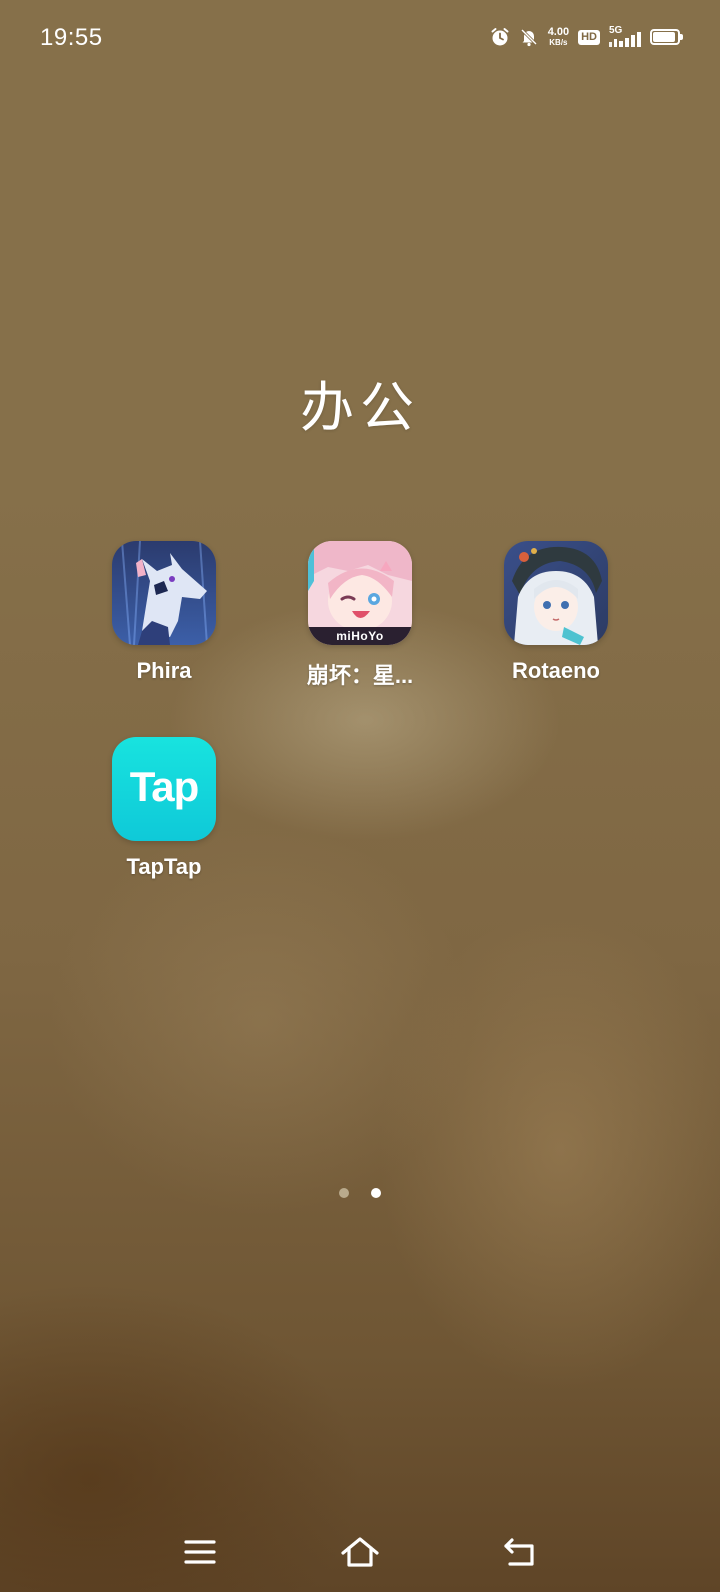 The image size is (720, 1592). I want to click on status-icons: 4.00 KB/s HD 5G, so click(586, 37).